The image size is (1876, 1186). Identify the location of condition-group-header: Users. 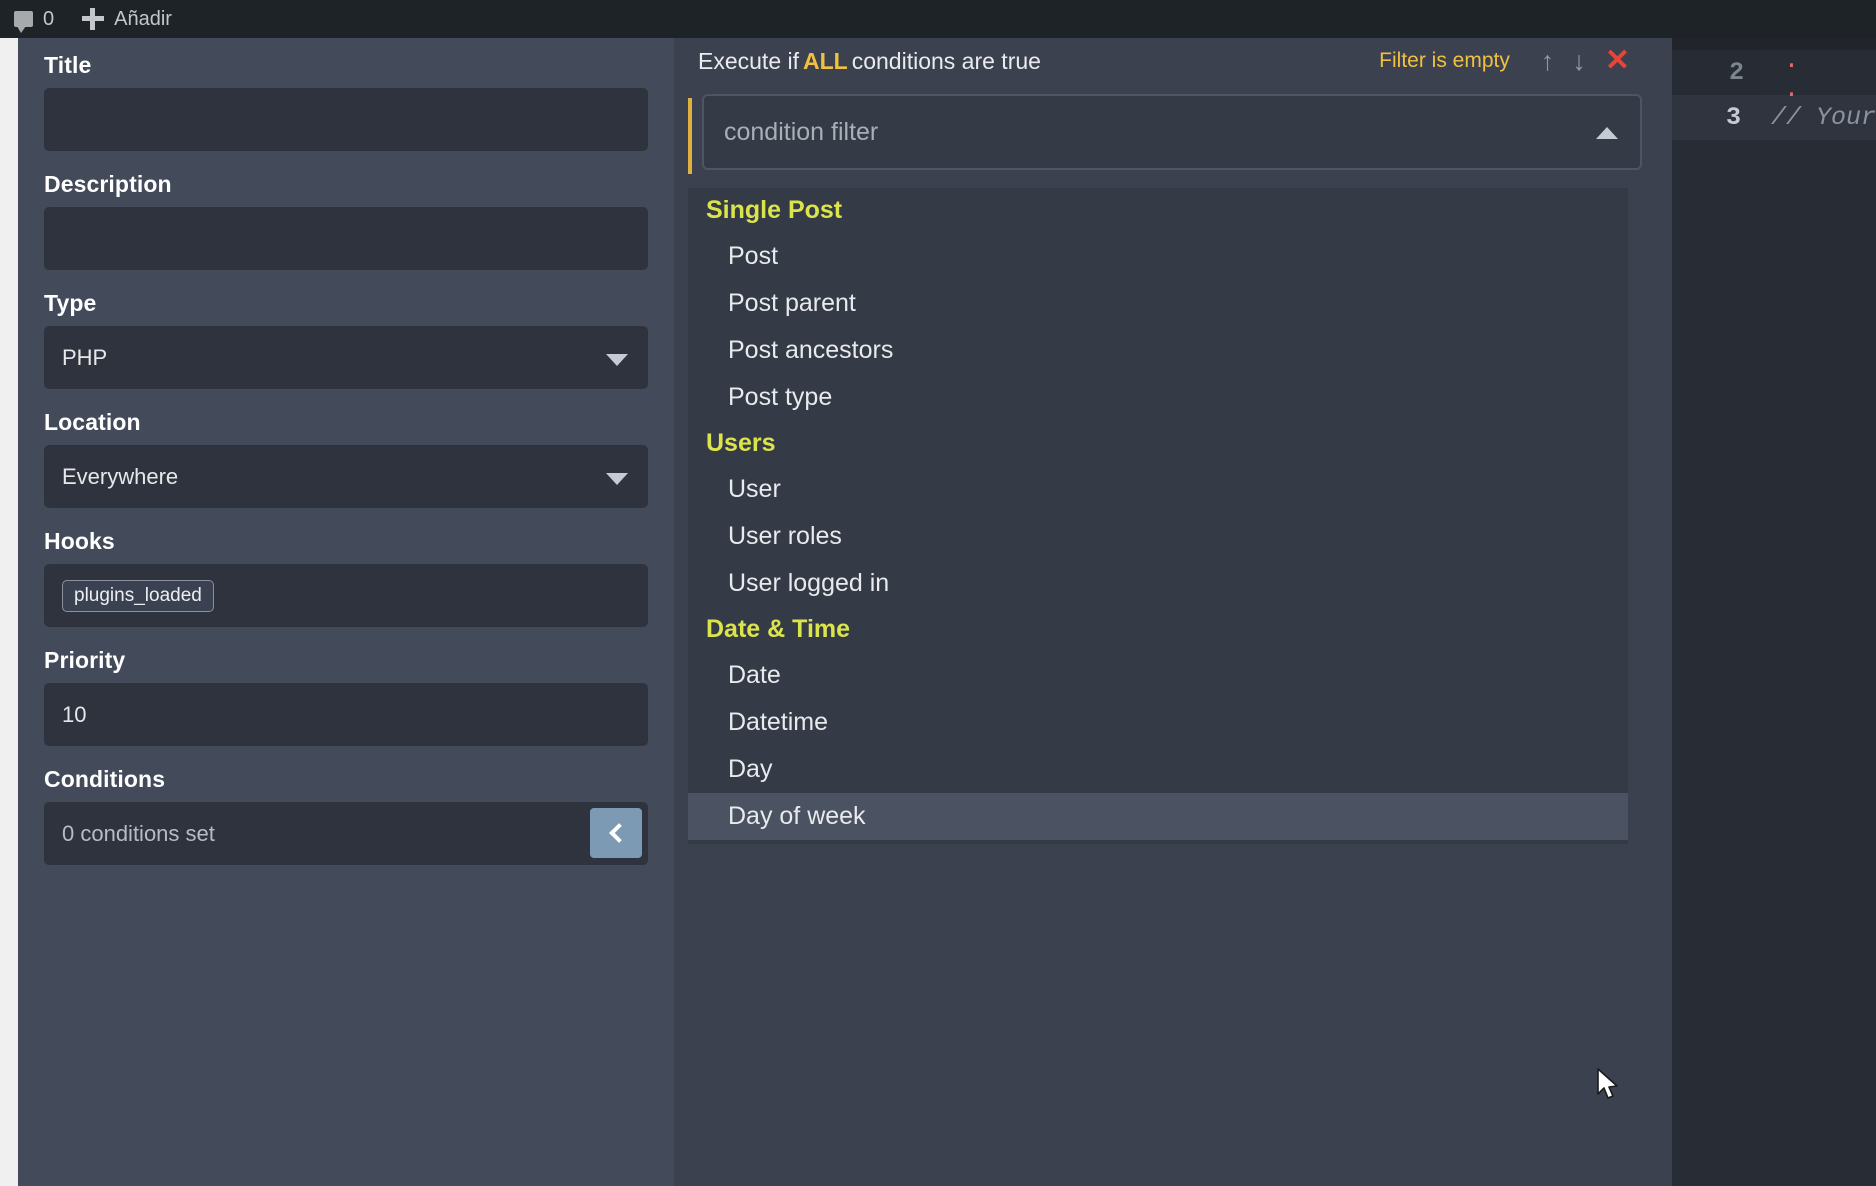
(741, 443).